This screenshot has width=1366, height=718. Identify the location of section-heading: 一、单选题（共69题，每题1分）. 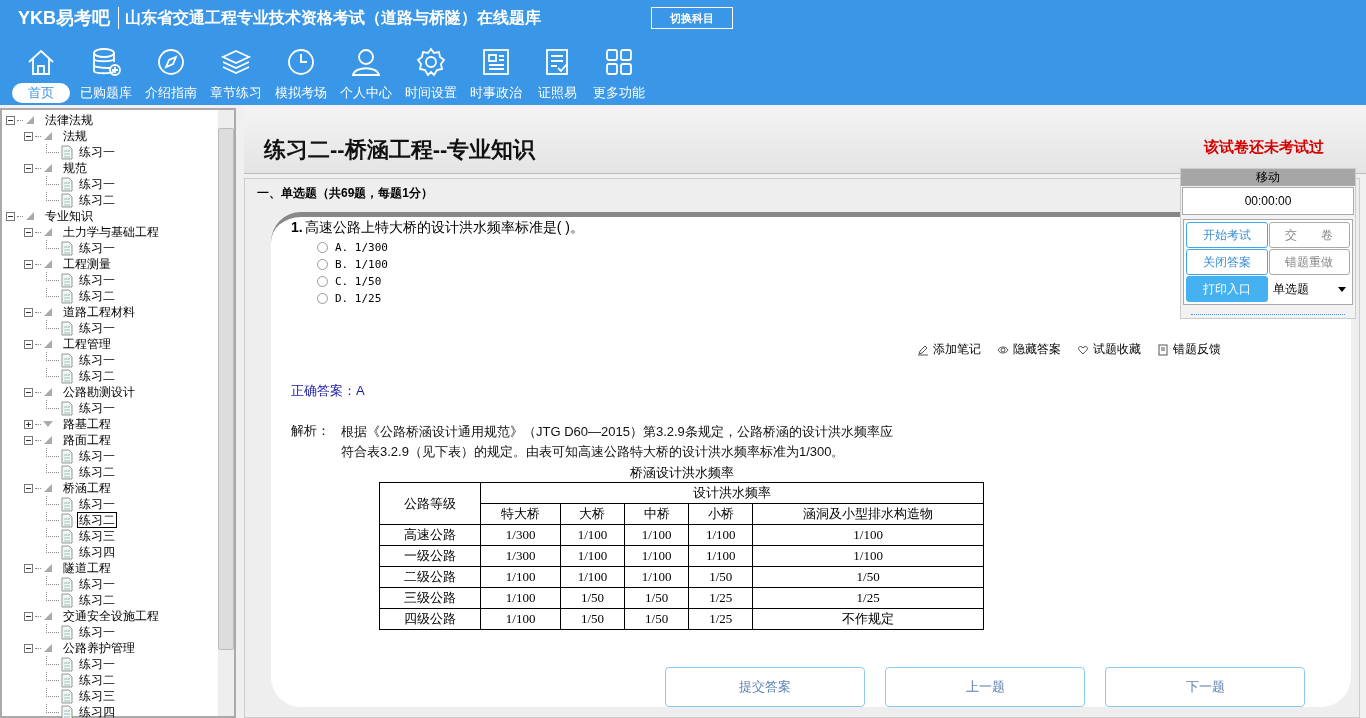
(345, 193).